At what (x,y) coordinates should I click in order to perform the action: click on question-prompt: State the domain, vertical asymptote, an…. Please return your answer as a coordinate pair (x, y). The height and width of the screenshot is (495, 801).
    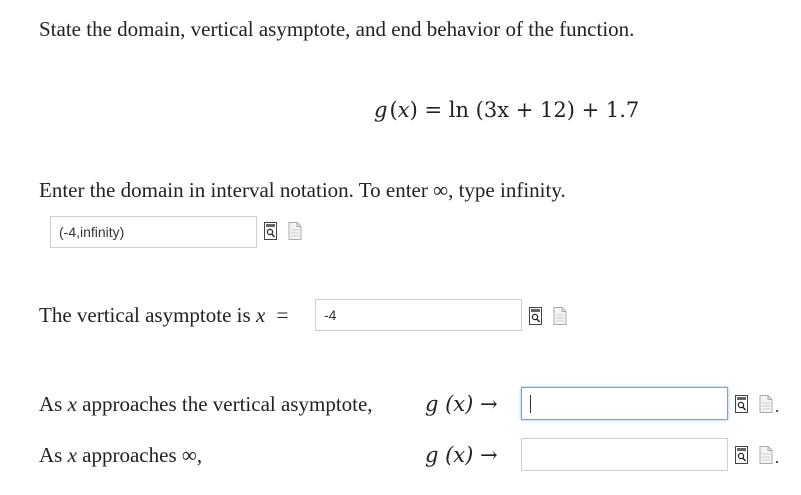
    Looking at the image, I should click on (337, 29).